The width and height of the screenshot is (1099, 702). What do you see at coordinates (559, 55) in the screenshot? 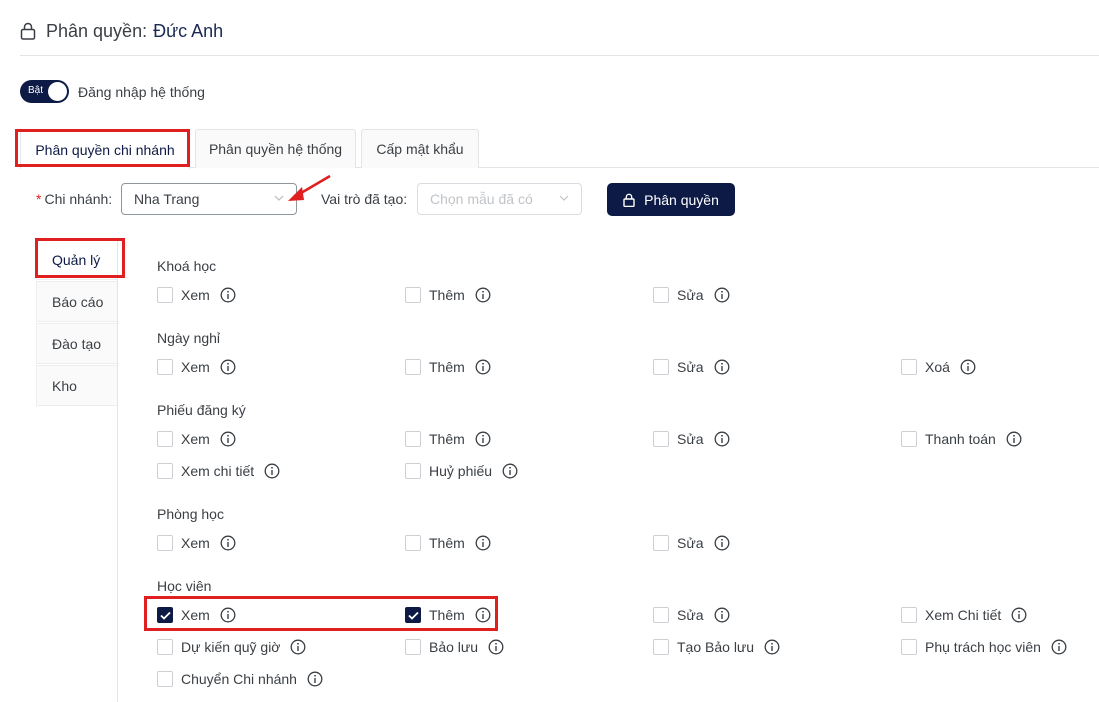
I see `header-divider` at bounding box center [559, 55].